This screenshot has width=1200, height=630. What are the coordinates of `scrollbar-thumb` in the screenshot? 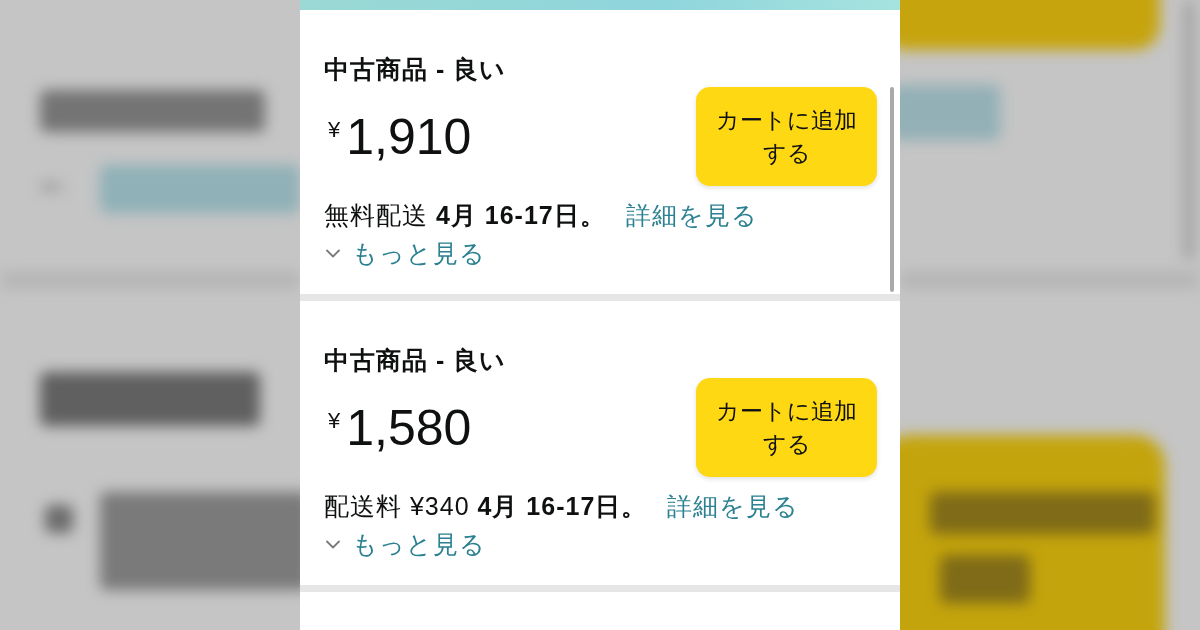 It's located at (892, 189).